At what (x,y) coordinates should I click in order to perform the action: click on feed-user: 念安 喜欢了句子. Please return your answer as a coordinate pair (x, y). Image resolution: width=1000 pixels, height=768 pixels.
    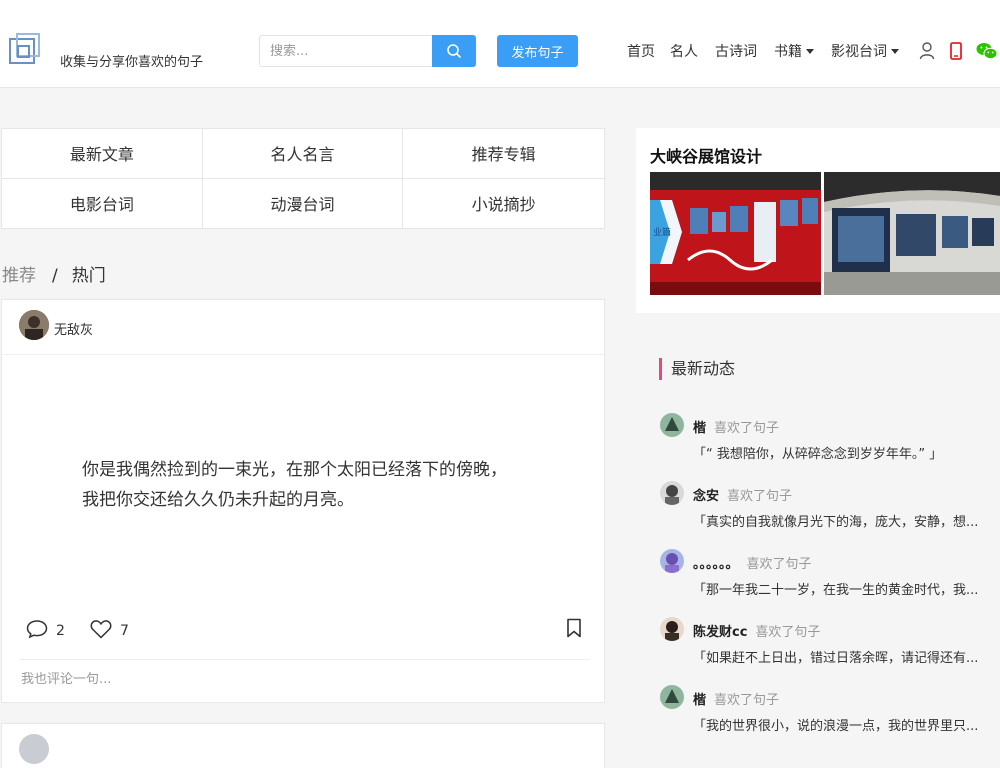
    Looking at the image, I should click on (742, 494).